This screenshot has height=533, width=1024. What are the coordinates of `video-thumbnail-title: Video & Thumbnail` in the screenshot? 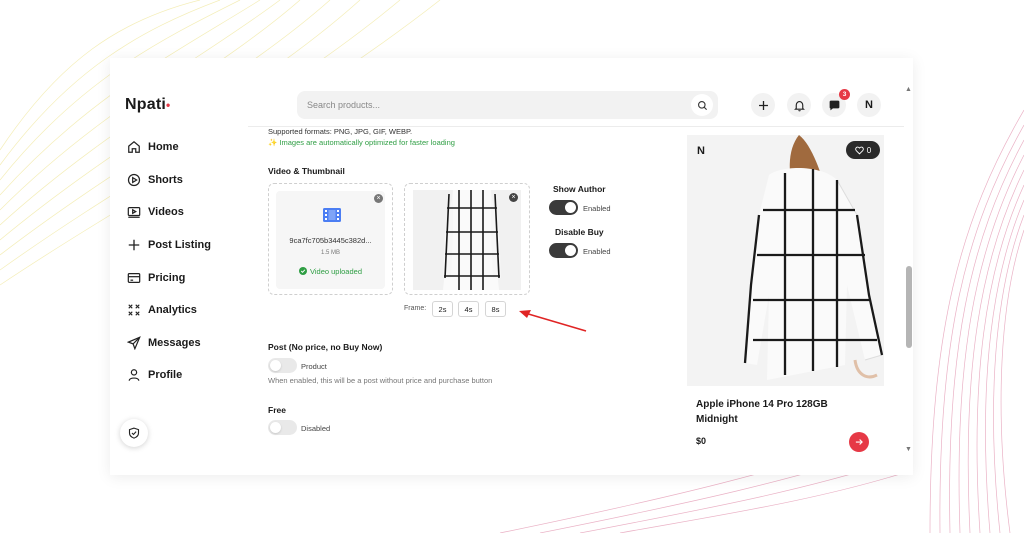 It's located at (306, 171).